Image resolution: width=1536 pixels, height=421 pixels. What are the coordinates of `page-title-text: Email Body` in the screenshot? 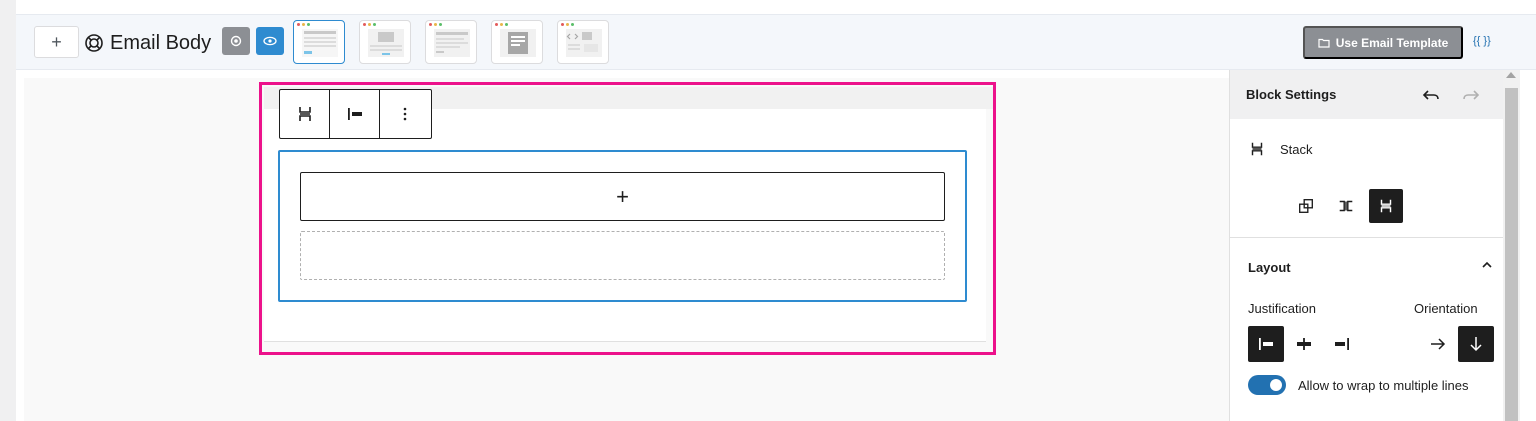 It's located at (161, 42).